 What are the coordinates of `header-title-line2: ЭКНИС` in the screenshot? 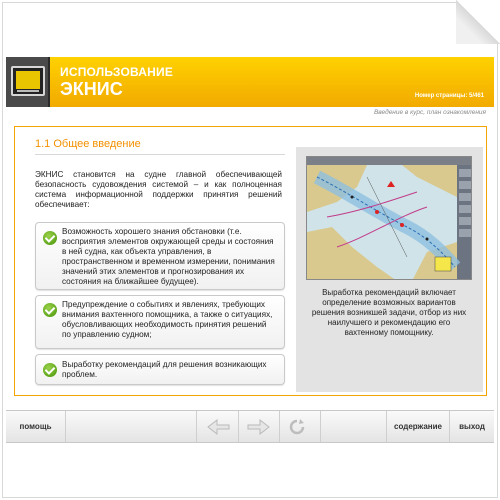 It's located at (91, 89).